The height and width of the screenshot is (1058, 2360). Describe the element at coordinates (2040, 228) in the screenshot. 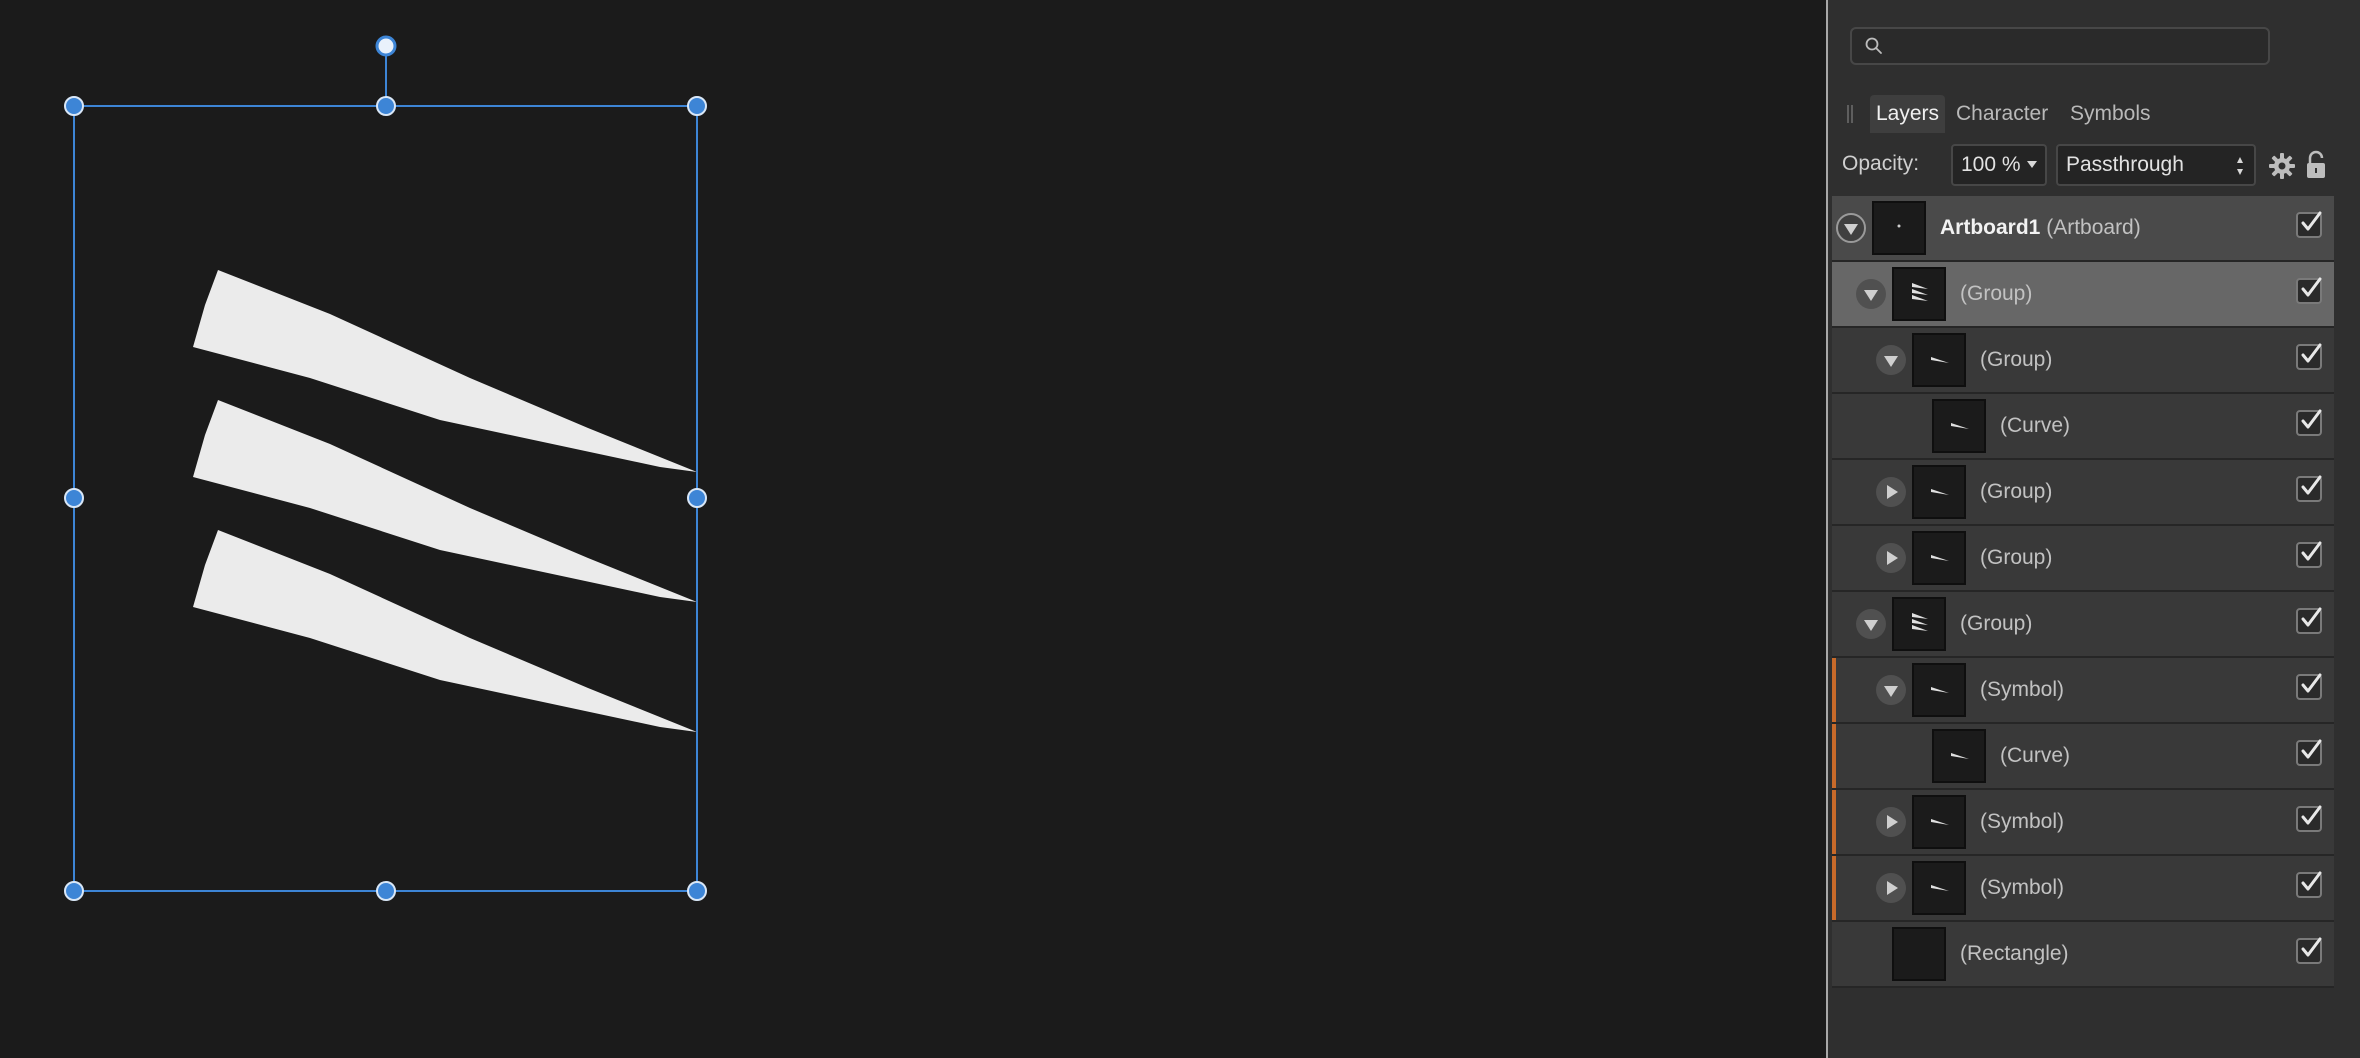

I see `layer-label: Artboard1 (Artboard)` at that location.